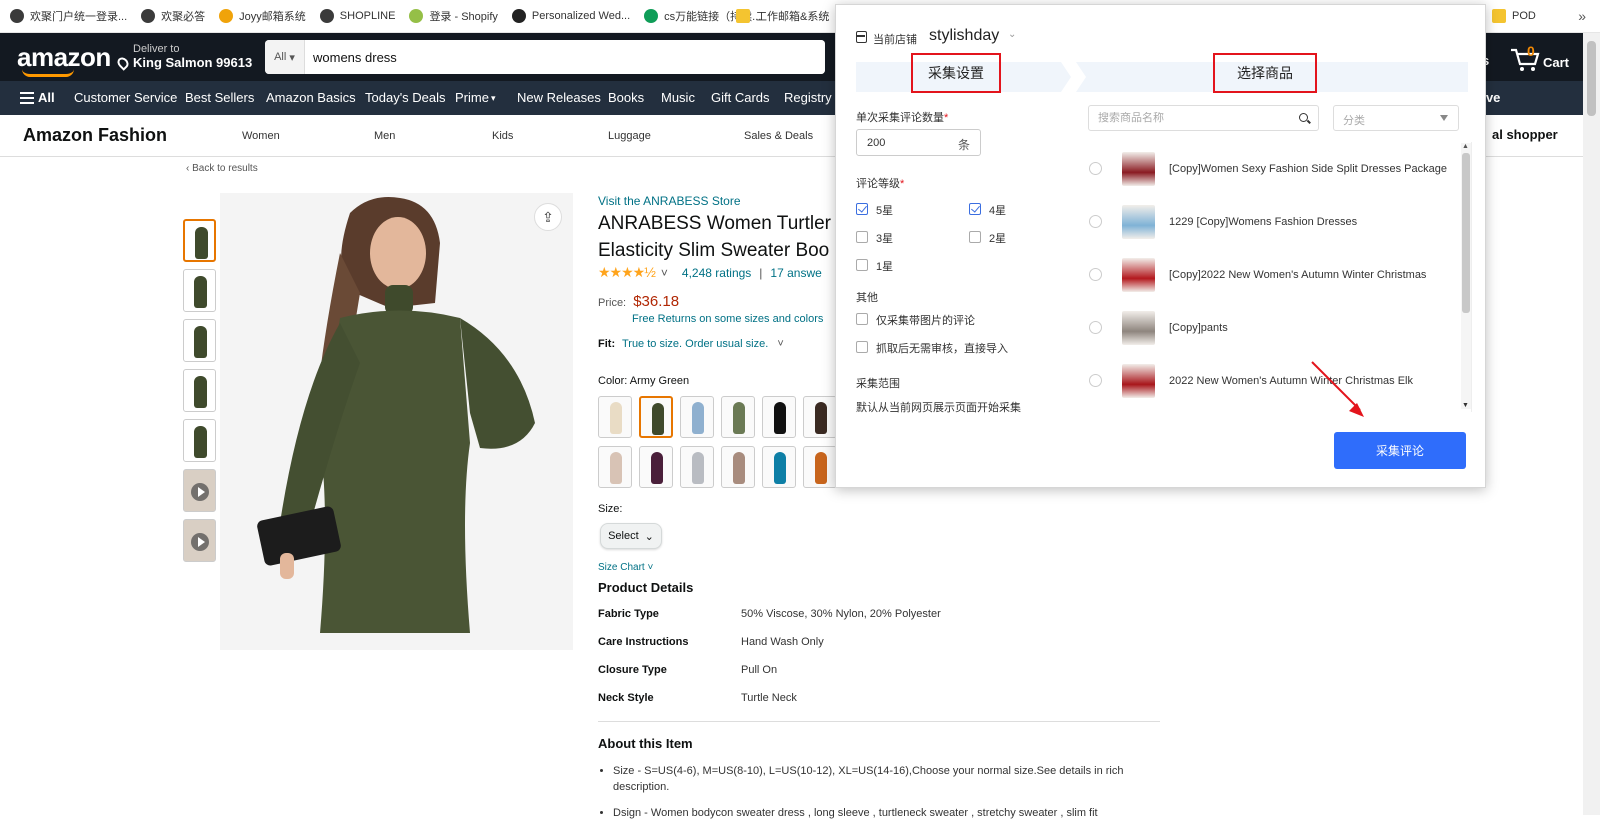 This screenshot has width=1600, height=831. I want to click on fashion-nav-item: Men, so click(384, 136).